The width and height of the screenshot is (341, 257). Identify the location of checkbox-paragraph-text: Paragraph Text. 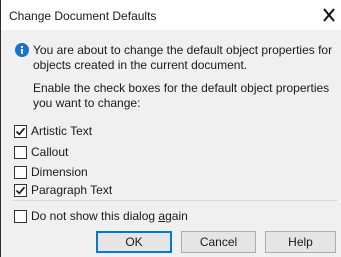
(63, 190).